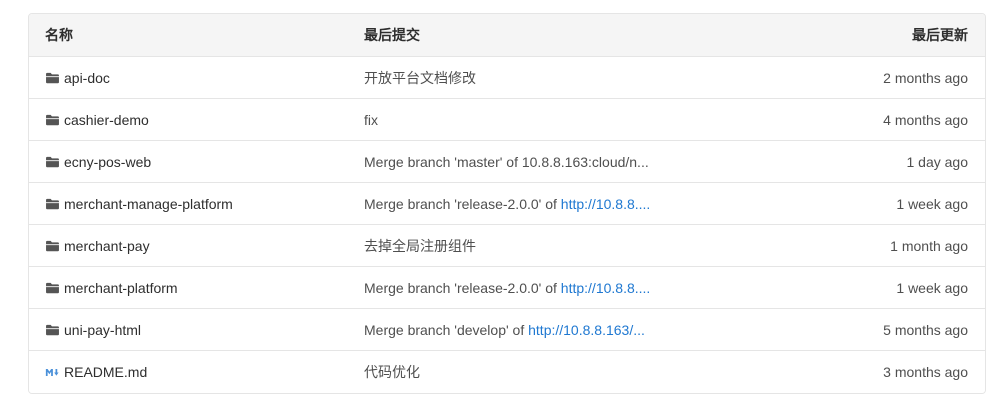  I want to click on file-name-link: ecny-pos-web, so click(107, 162).